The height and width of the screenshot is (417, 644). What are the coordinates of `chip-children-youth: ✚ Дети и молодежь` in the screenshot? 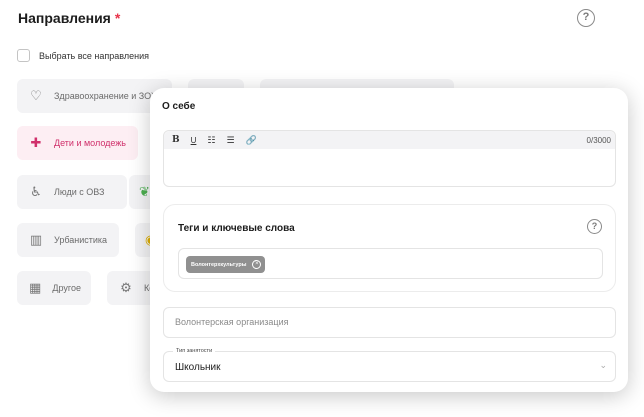 It's located at (77, 143).